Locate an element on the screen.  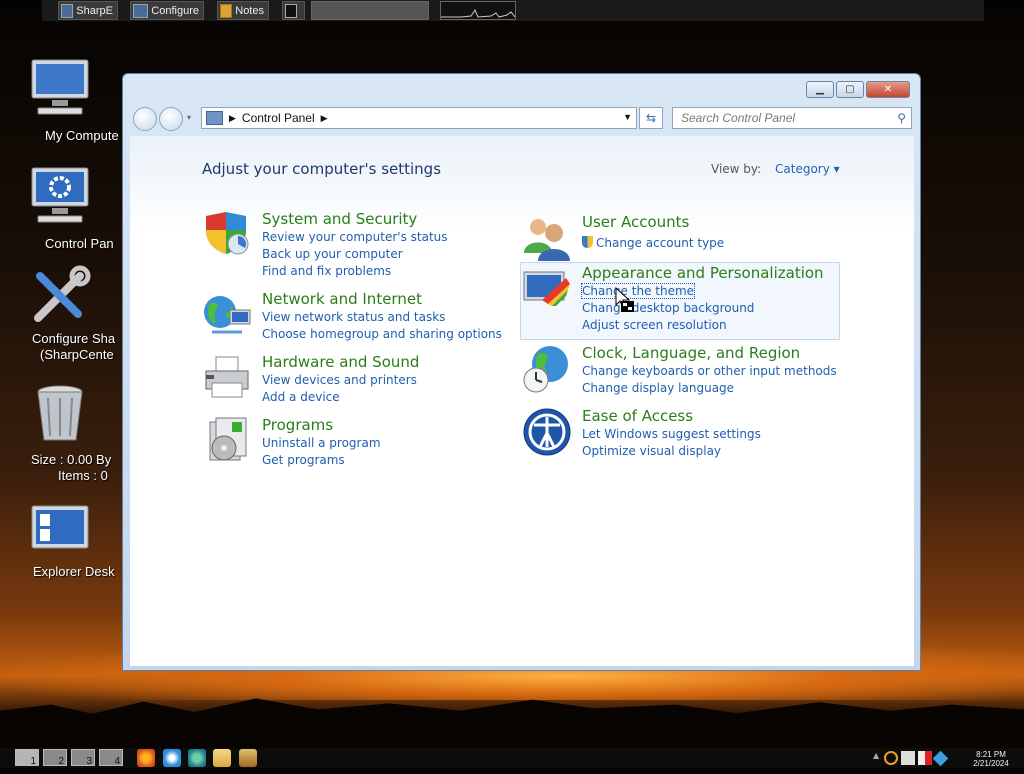
category-title: Programs is located at coordinates (297, 425).